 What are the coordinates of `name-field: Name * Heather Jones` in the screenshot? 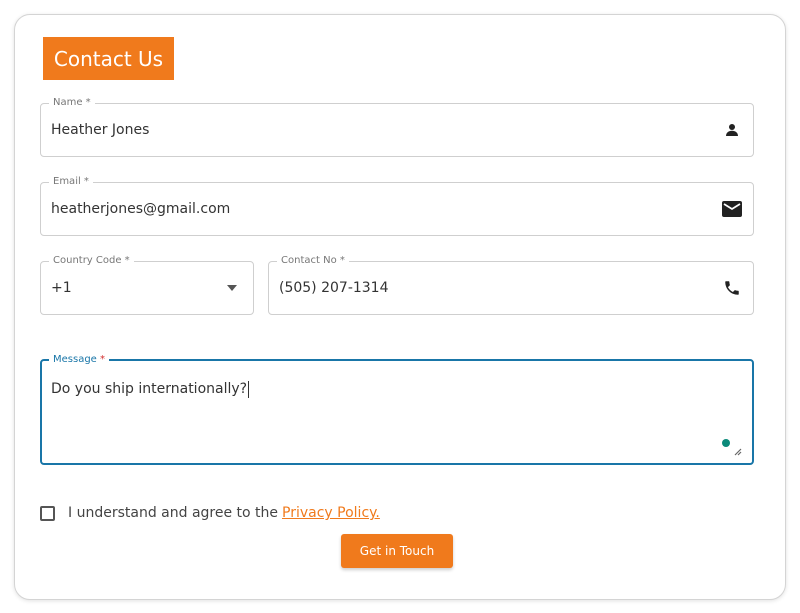 It's located at (397, 126).